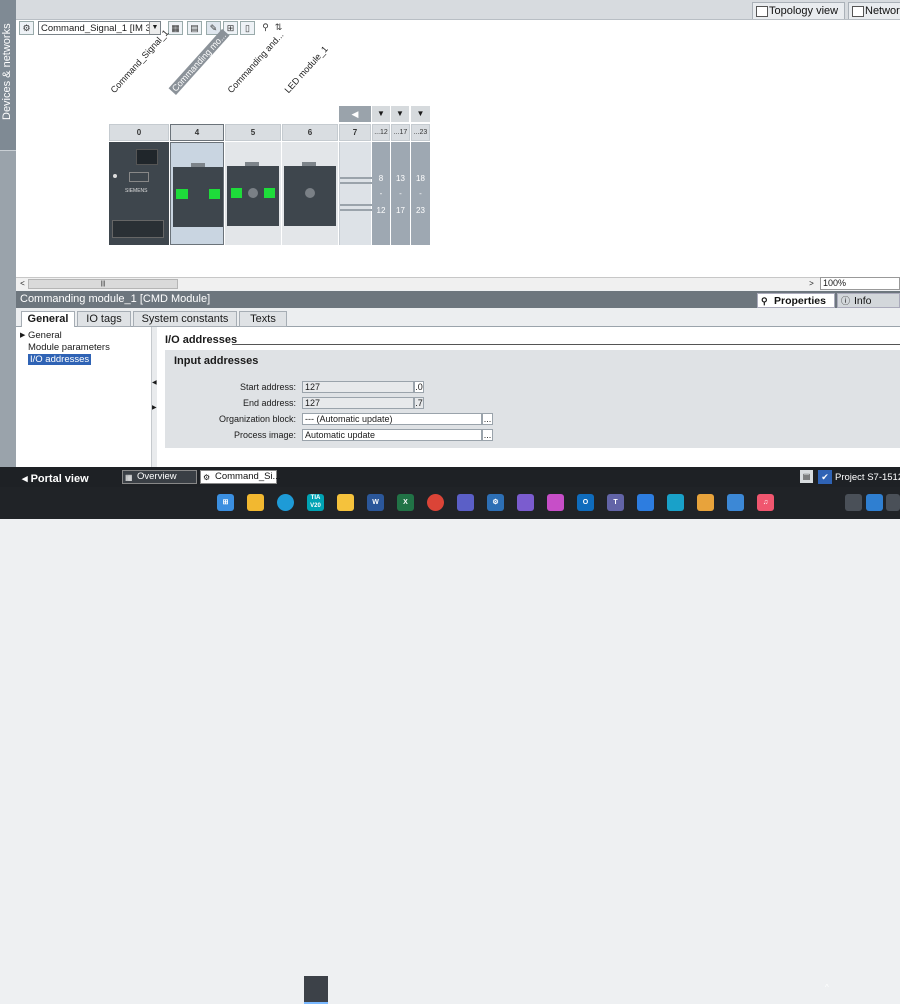 This screenshot has height=1004, width=900. What do you see at coordinates (345, 502) in the screenshot?
I see `power-bi-icon` at bounding box center [345, 502].